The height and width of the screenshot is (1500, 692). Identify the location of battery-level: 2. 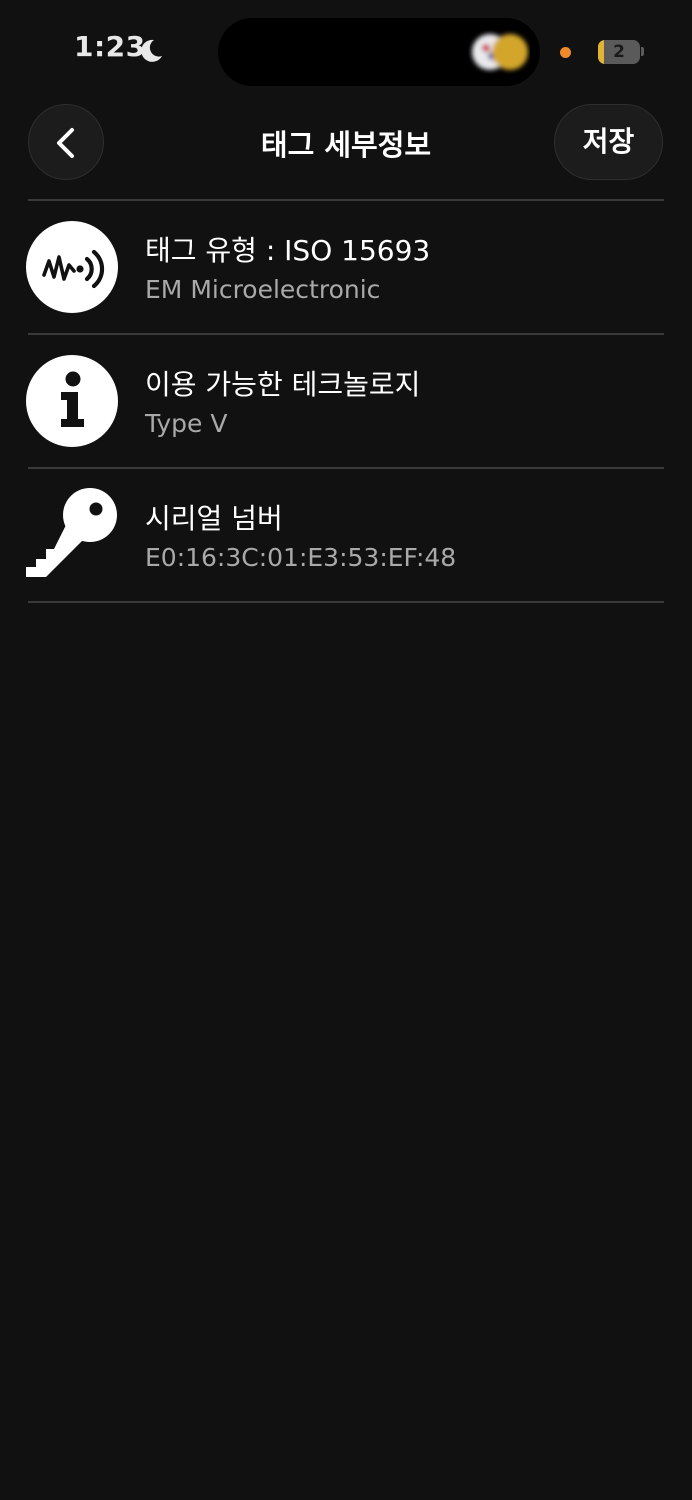
(619, 52).